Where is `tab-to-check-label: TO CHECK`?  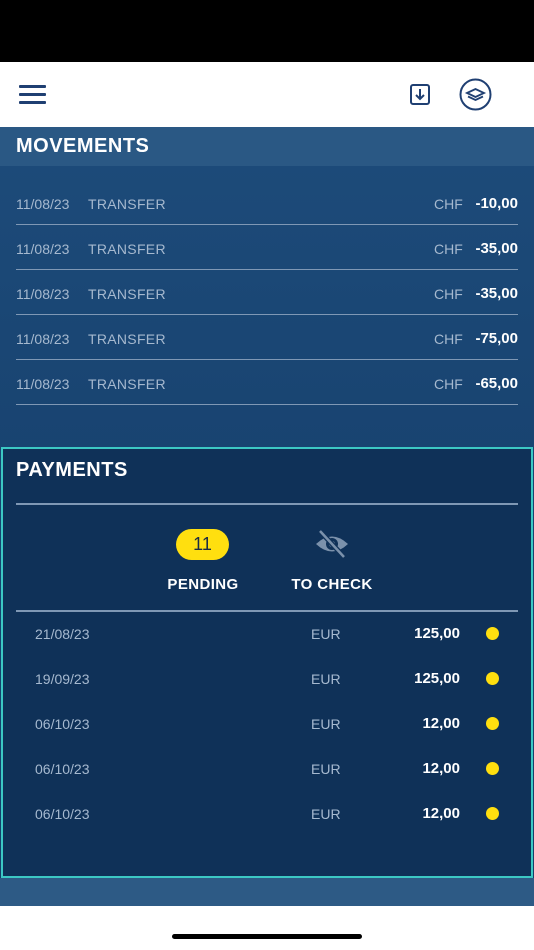 tab-to-check-label: TO CHECK is located at coordinates (332, 584).